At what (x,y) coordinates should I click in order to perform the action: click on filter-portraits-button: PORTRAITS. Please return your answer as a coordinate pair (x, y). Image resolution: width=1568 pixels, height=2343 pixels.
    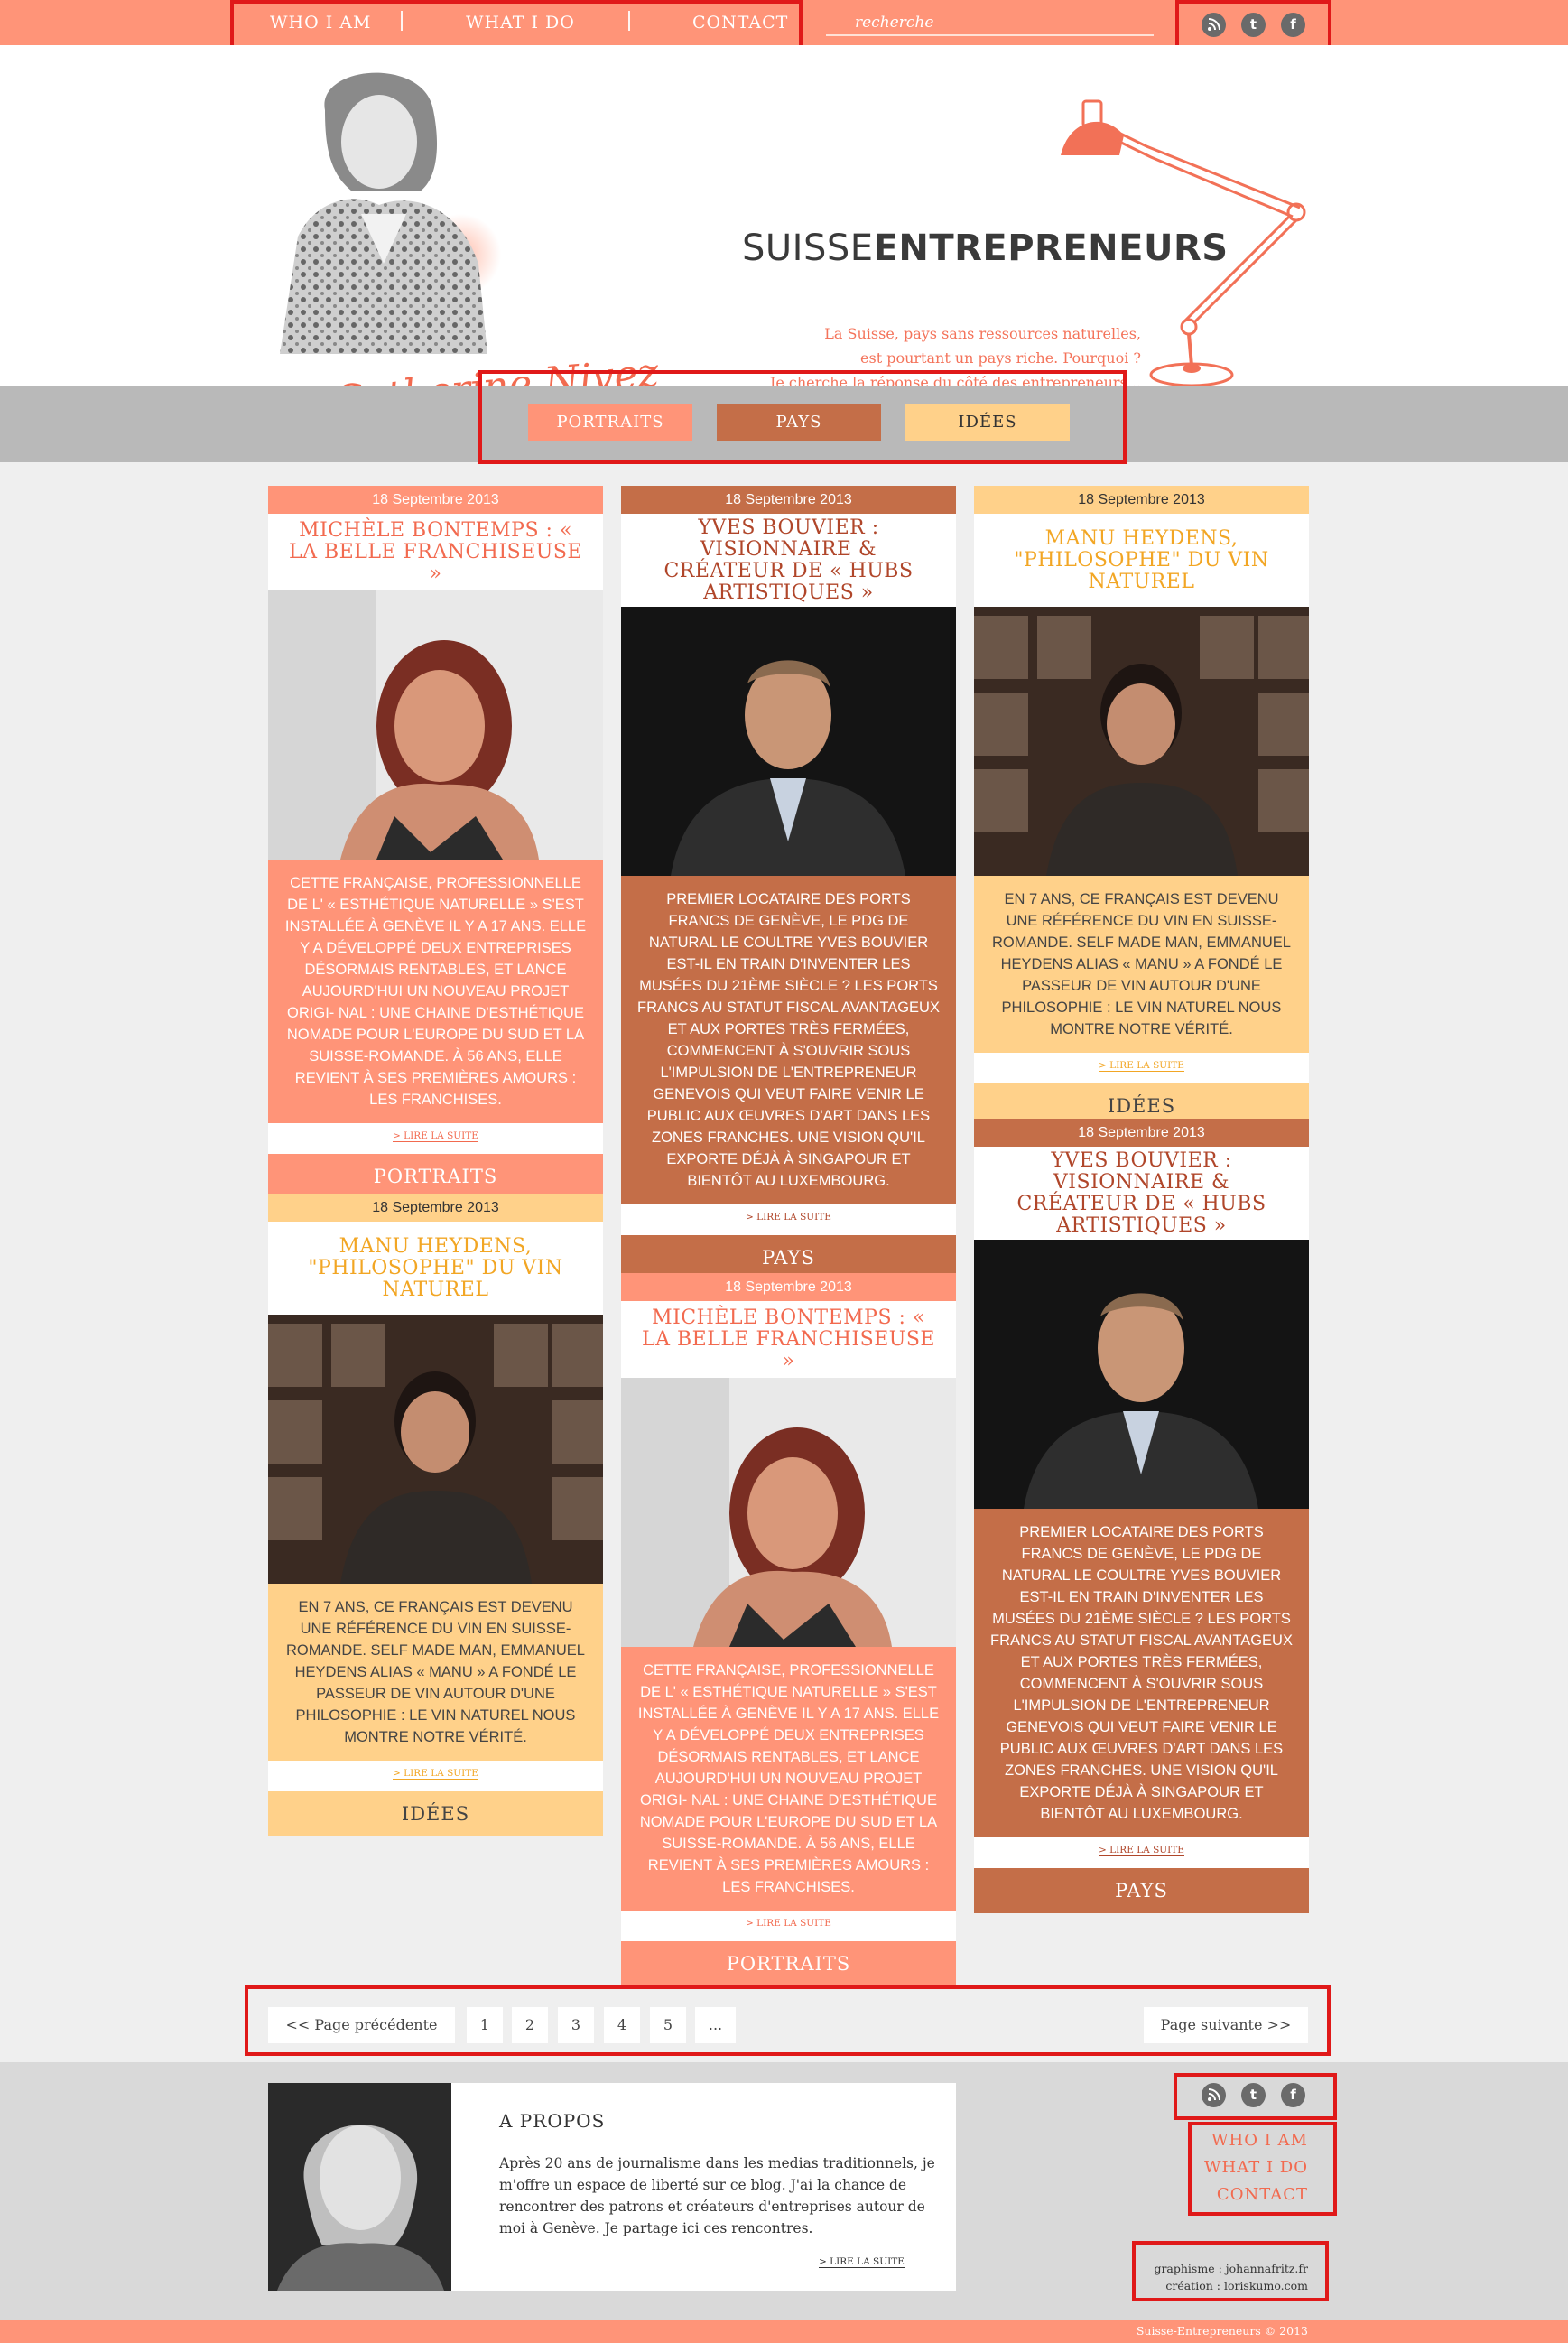
    Looking at the image, I should click on (610, 422).